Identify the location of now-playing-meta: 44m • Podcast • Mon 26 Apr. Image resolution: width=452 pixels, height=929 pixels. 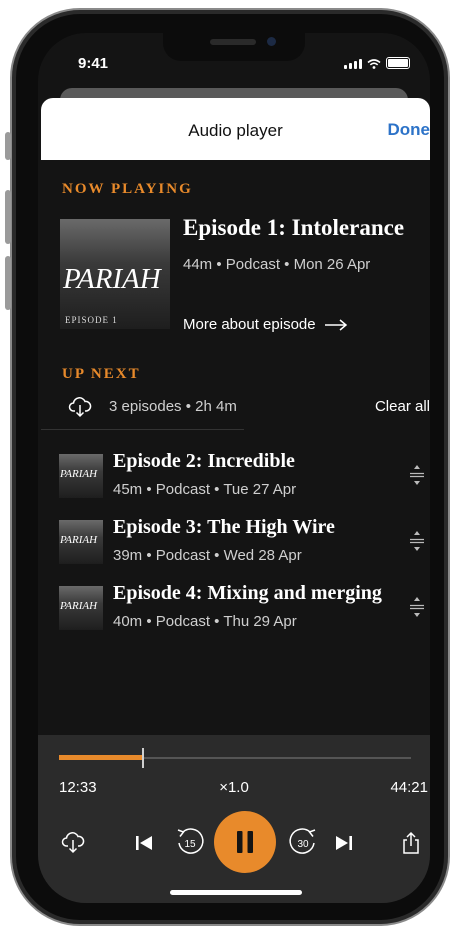
(276, 264).